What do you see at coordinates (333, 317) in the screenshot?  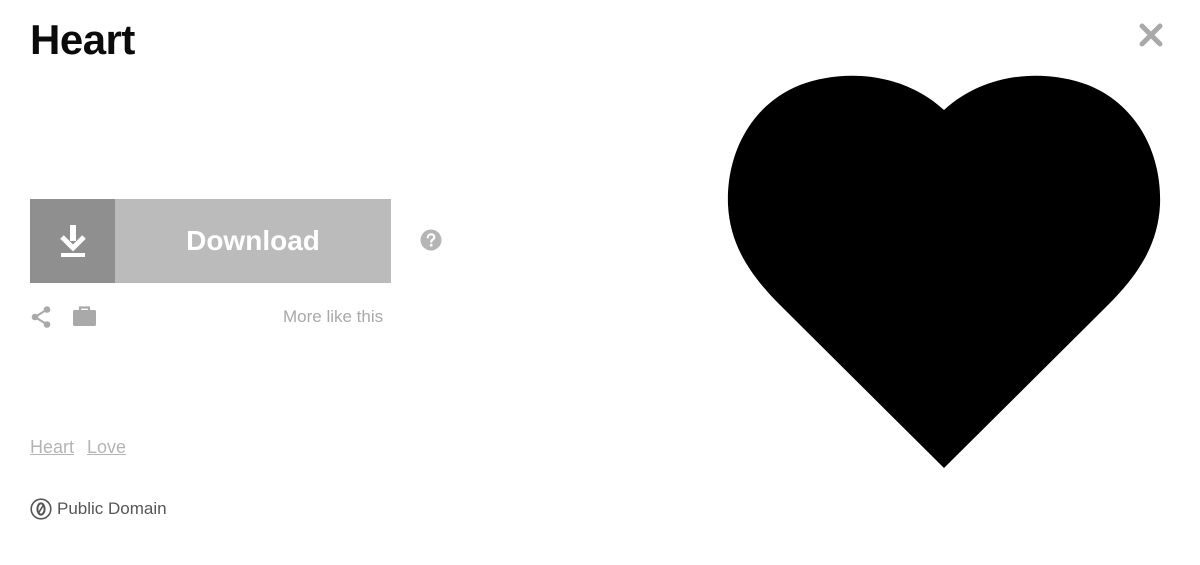 I see `more-like-this-link: More like this` at bounding box center [333, 317].